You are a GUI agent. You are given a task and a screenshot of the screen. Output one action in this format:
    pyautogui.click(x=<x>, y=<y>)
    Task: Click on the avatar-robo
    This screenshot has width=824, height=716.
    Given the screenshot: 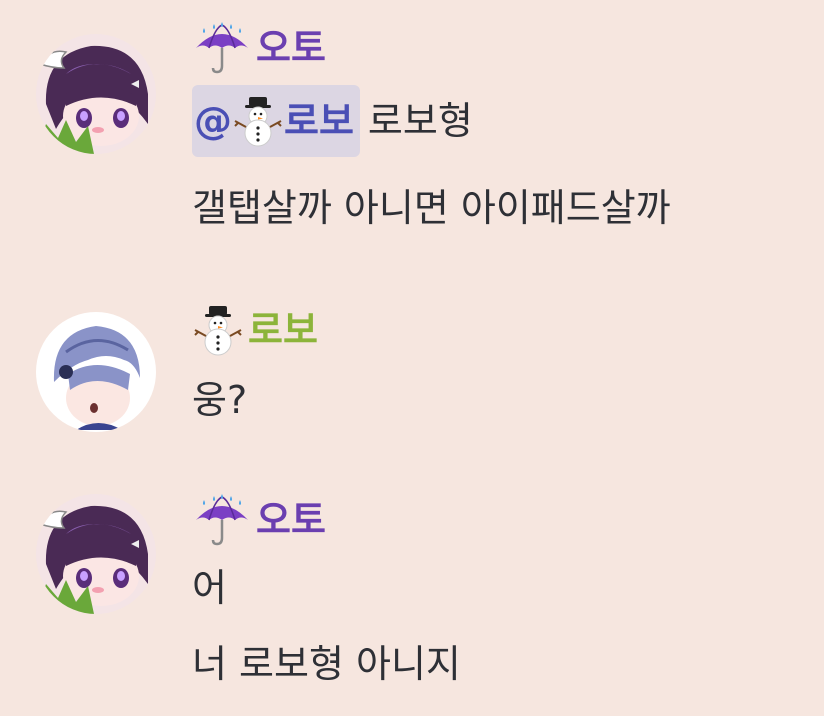 What is the action you would take?
    pyautogui.click(x=96, y=372)
    